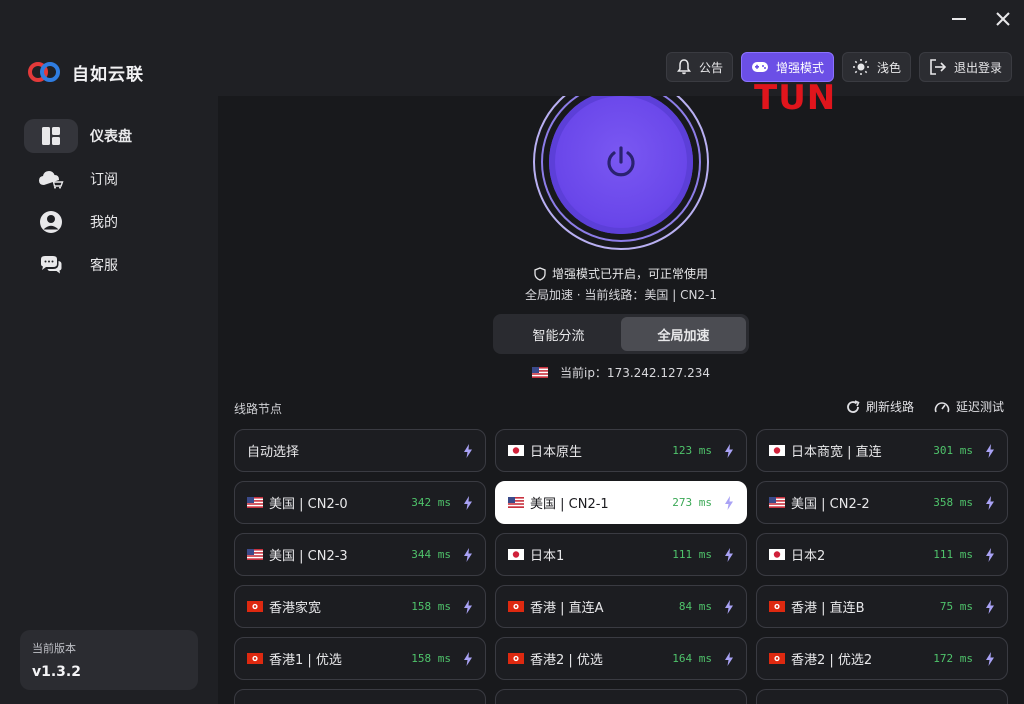 This screenshot has height=704, width=1024. Describe the element at coordinates (953, 658) in the screenshot. I see `node-latency: 172 ms` at that location.